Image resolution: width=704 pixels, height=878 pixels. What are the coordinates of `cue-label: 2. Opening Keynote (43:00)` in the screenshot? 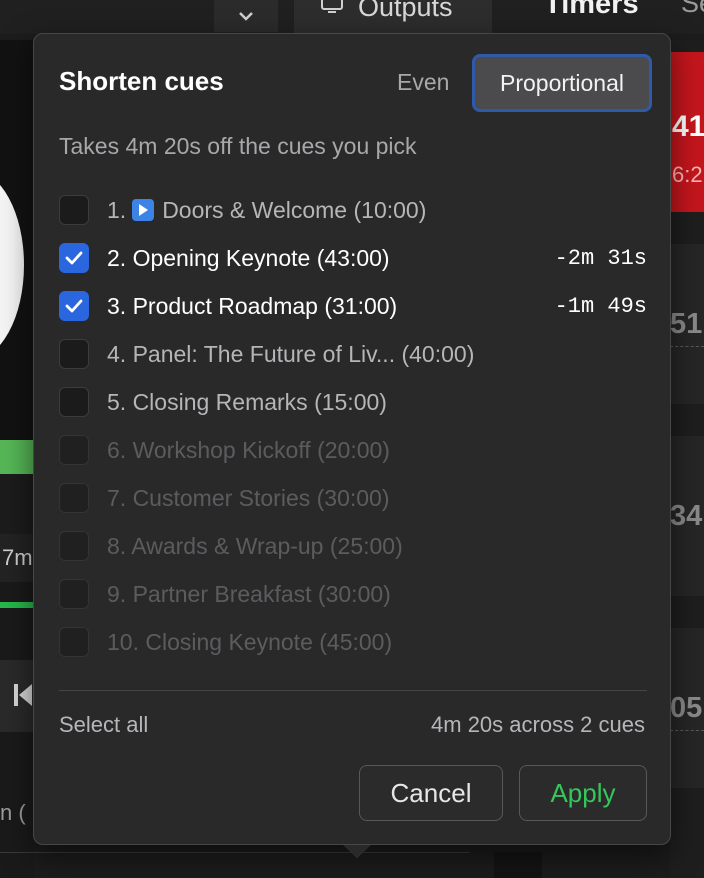 It's located at (248, 258).